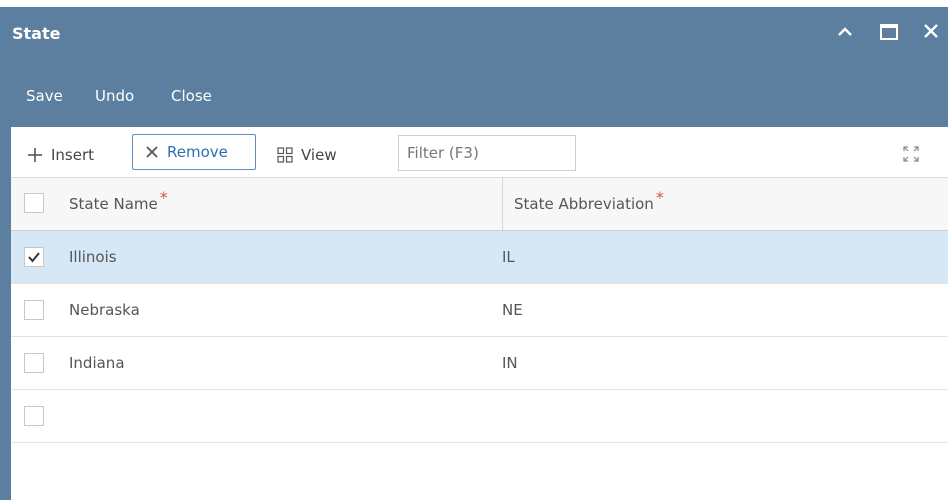 This screenshot has width=948, height=500. Describe the element at coordinates (285, 155) in the screenshot. I see `grid-view-icon` at that location.